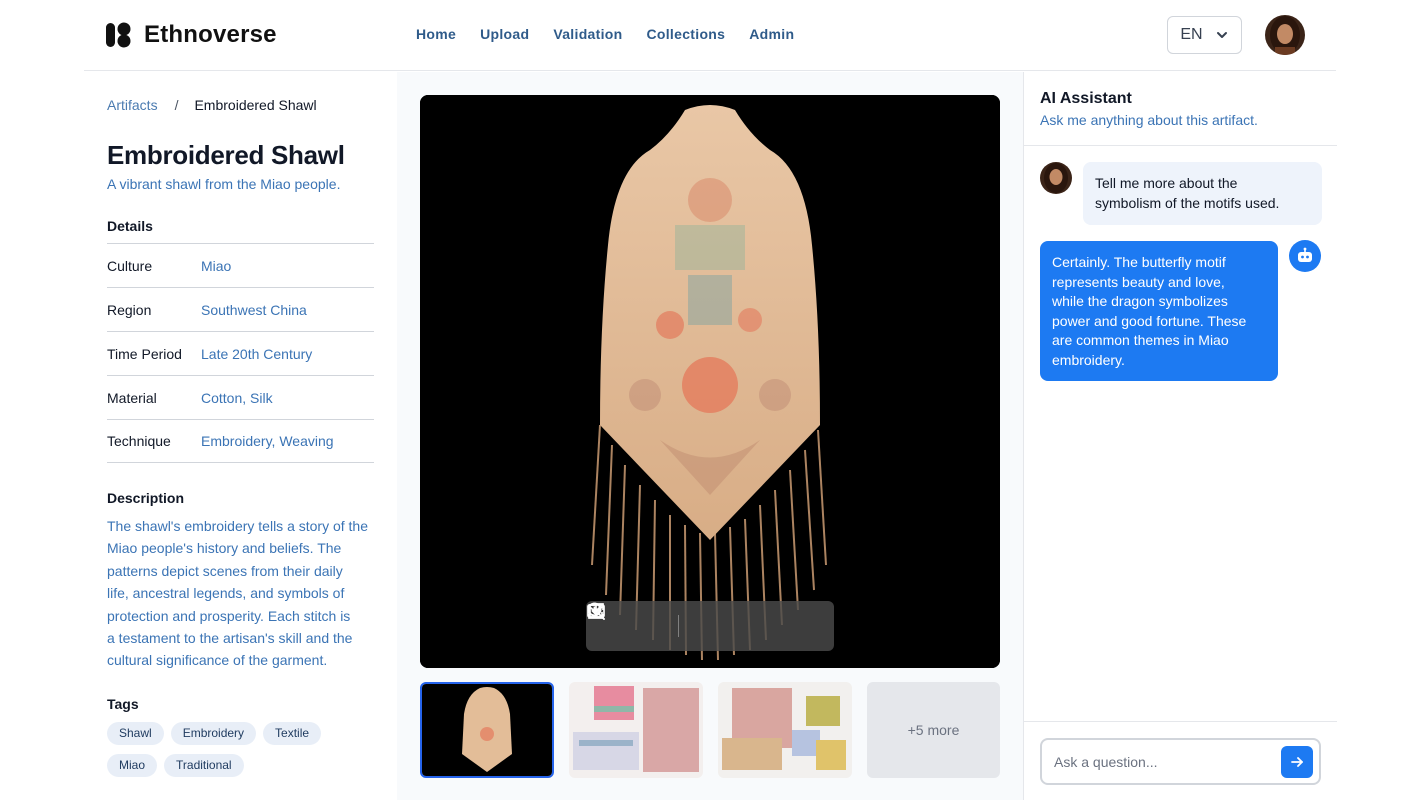 Image resolution: width=1420 pixels, height=800 pixels. Describe the element at coordinates (224, 548) in the screenshot. I see `description-line: Miao people's history and beliefs. The` at that location.